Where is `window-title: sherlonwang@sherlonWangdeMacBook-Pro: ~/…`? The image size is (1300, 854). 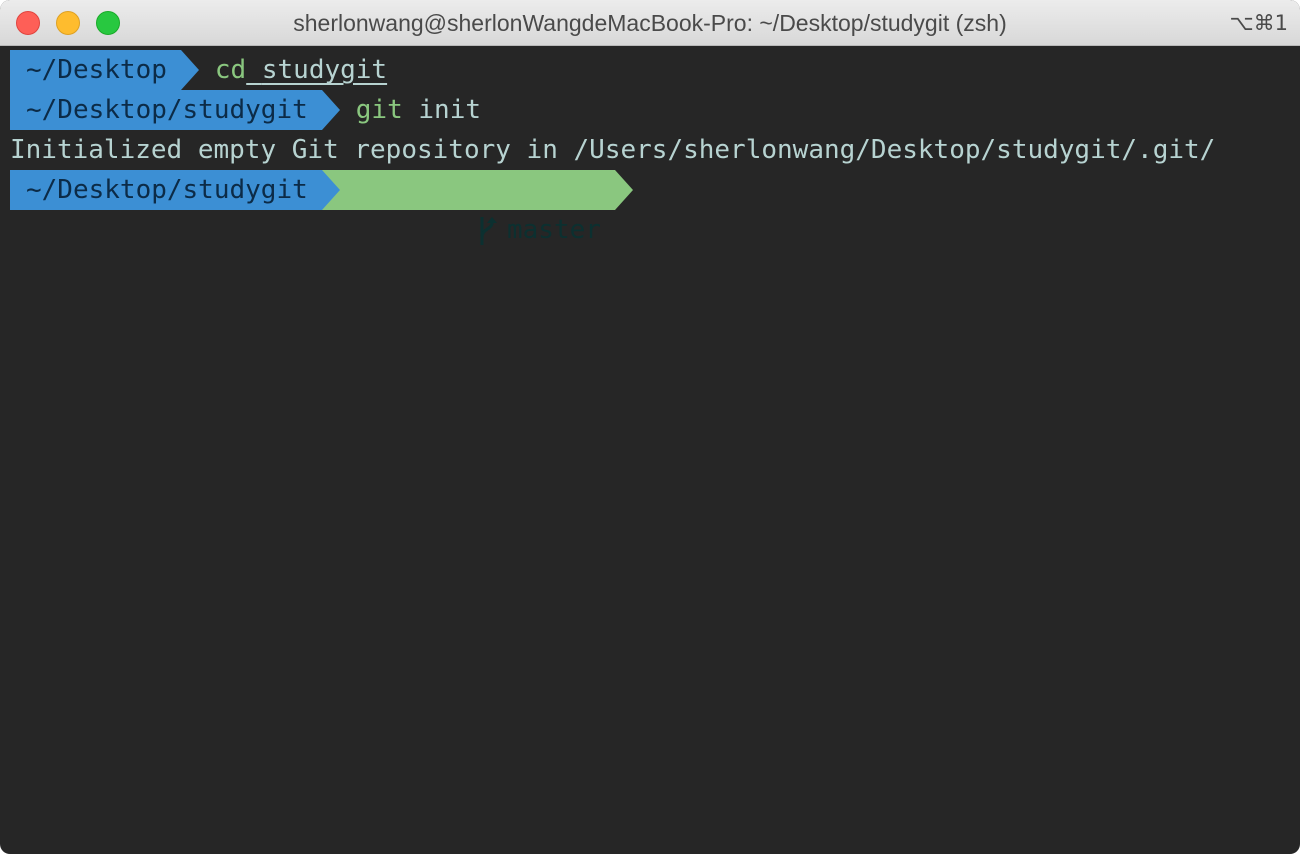
window-title: sherlonwang@sherlonWangdeMacBook-Pro: ~/… is located at coordinates (650, 23).